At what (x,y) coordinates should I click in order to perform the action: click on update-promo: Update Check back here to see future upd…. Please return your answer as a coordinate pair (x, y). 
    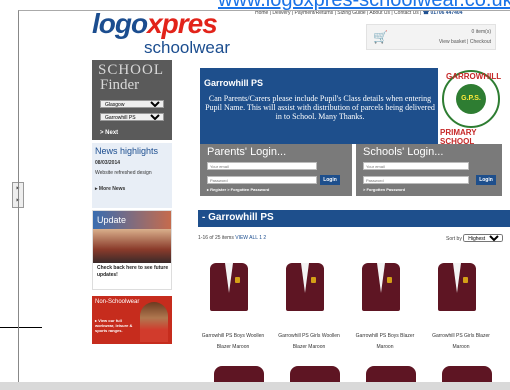
    Looking at the image, I should click on (132, 250).